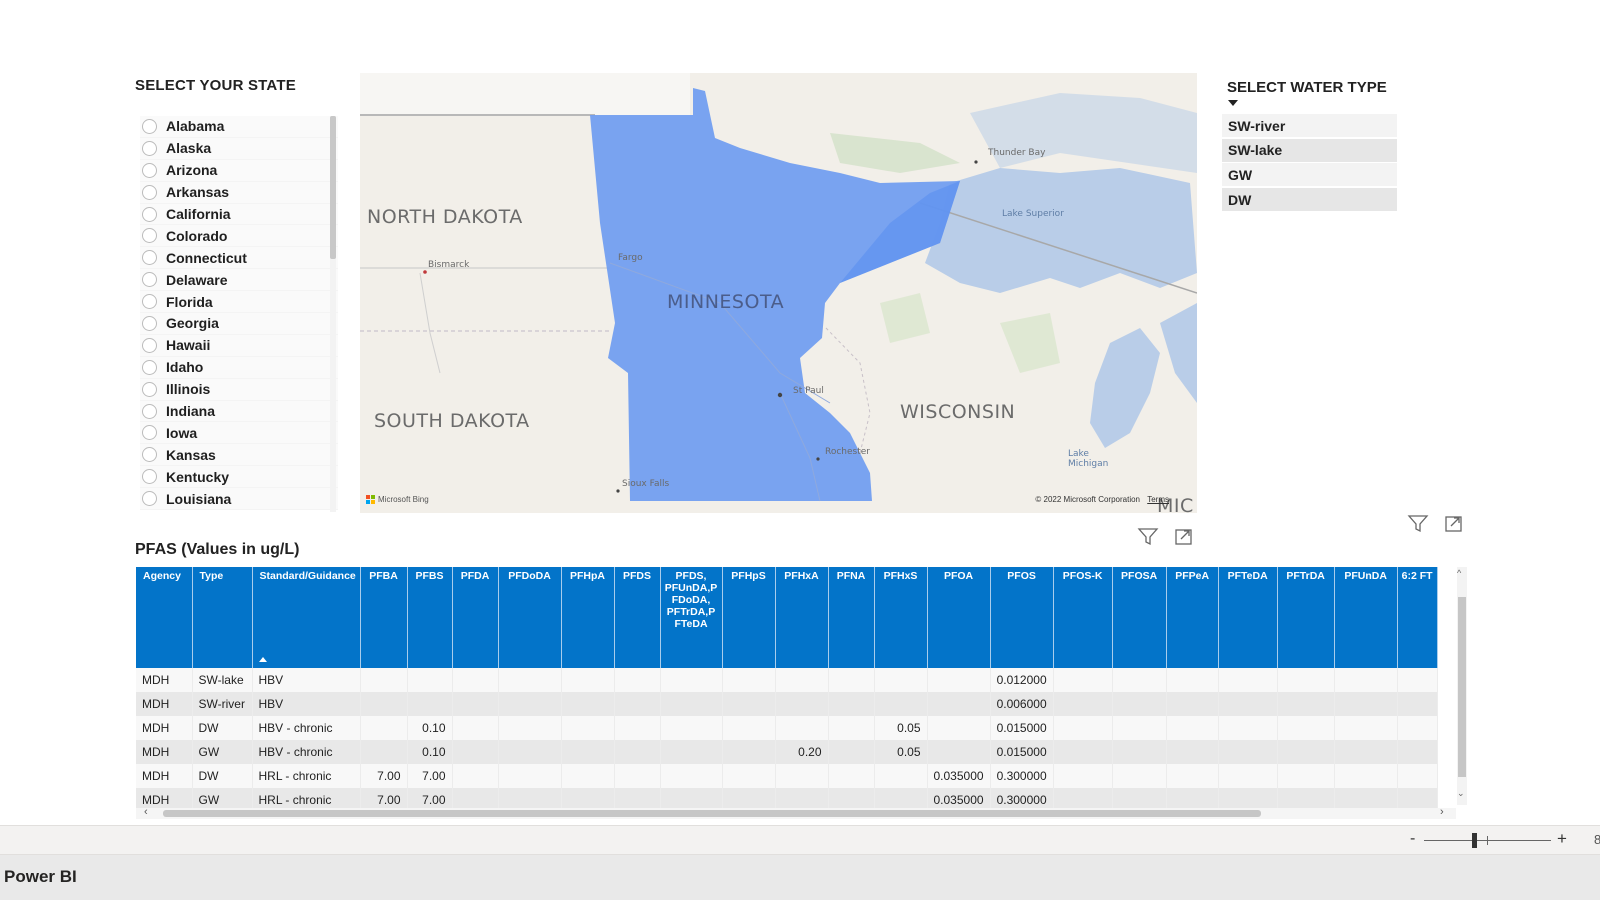 The width and height of the screenshot is (1600, 900). I want to click on column-header: PFBS, so click(430, 617).